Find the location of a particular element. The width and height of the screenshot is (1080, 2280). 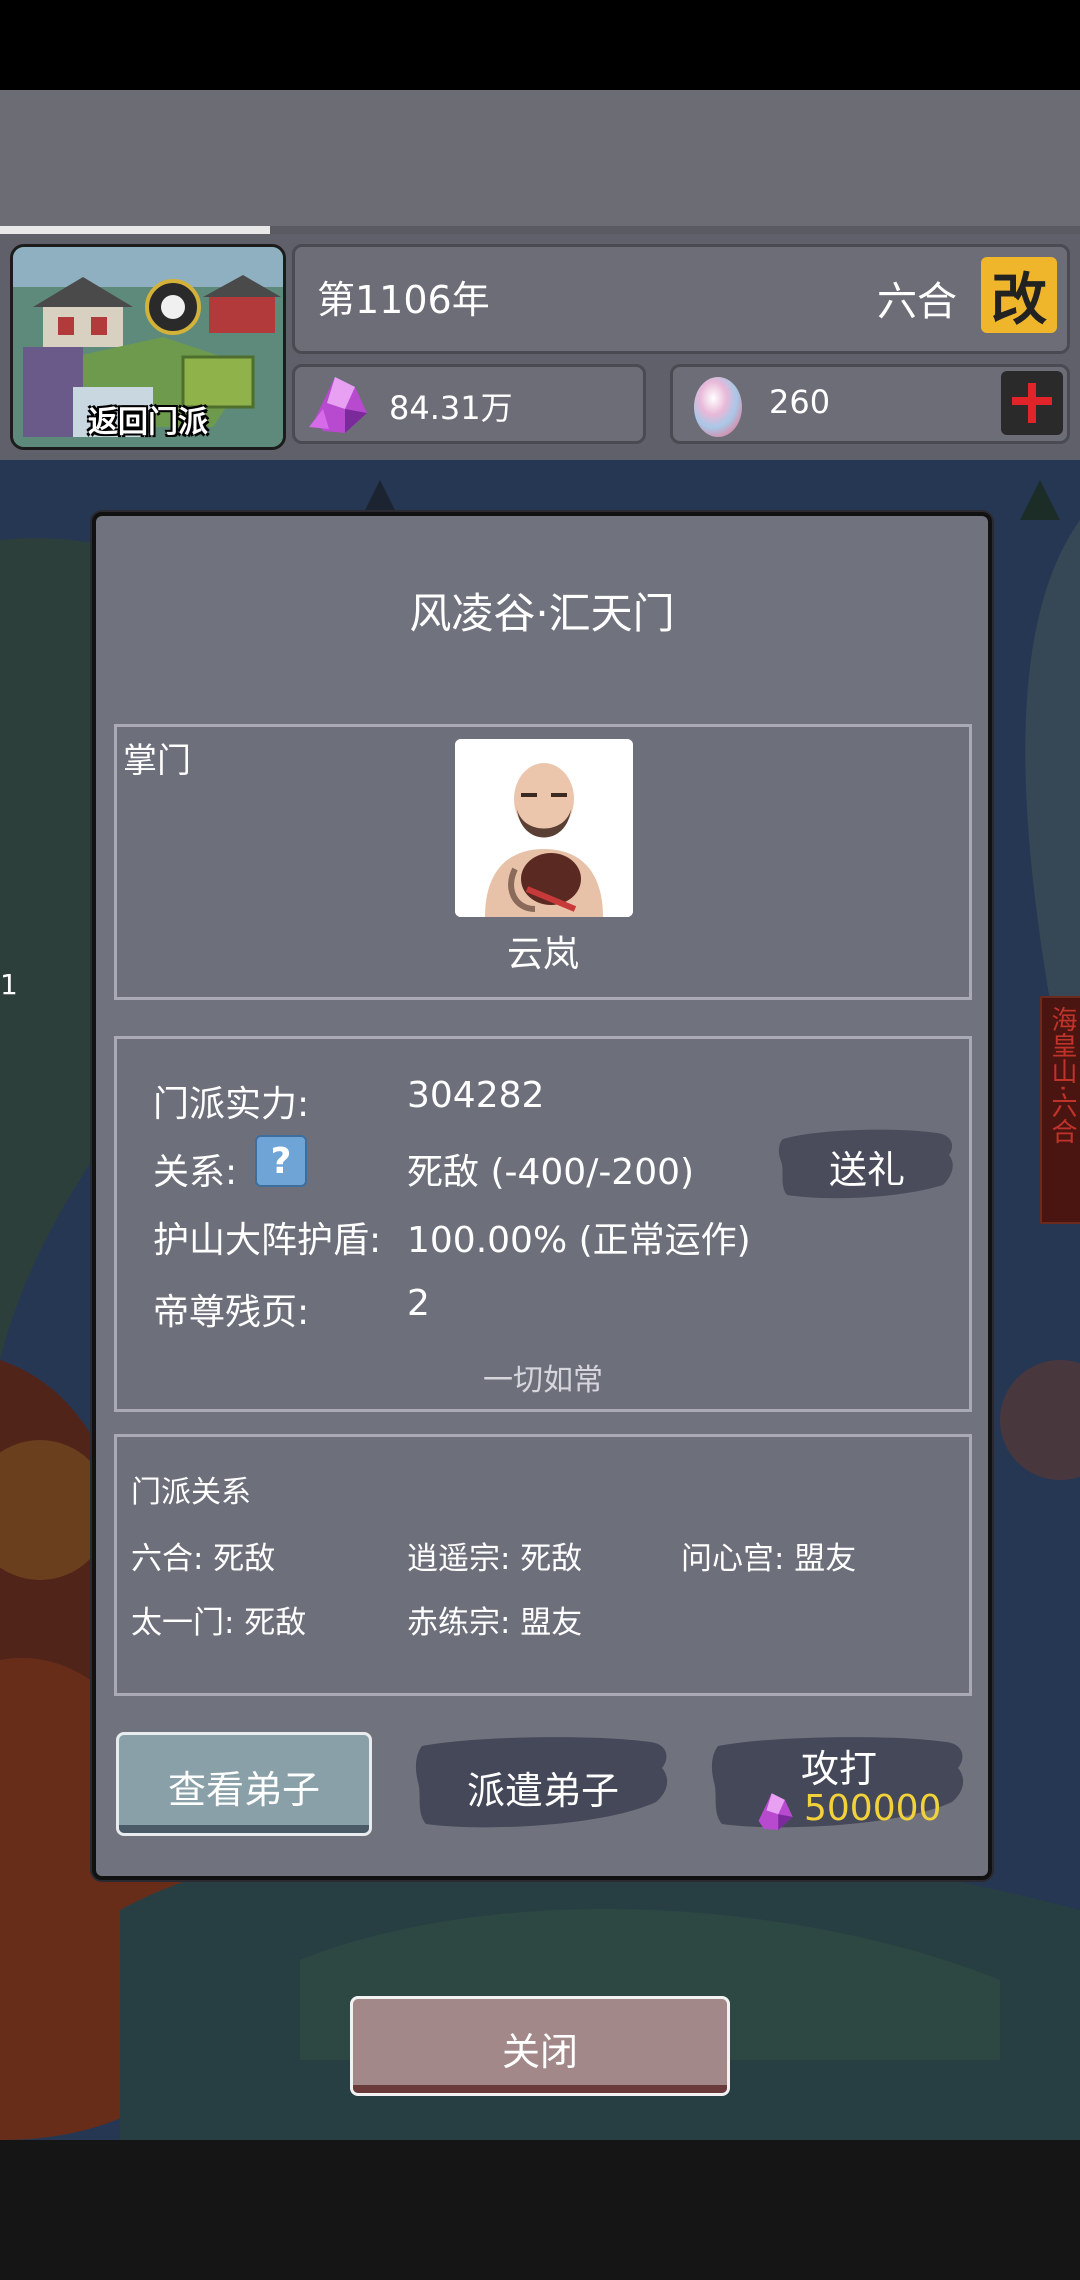

shield-value: 100.00% (正常运作) is located at coordinates (579, 1240).